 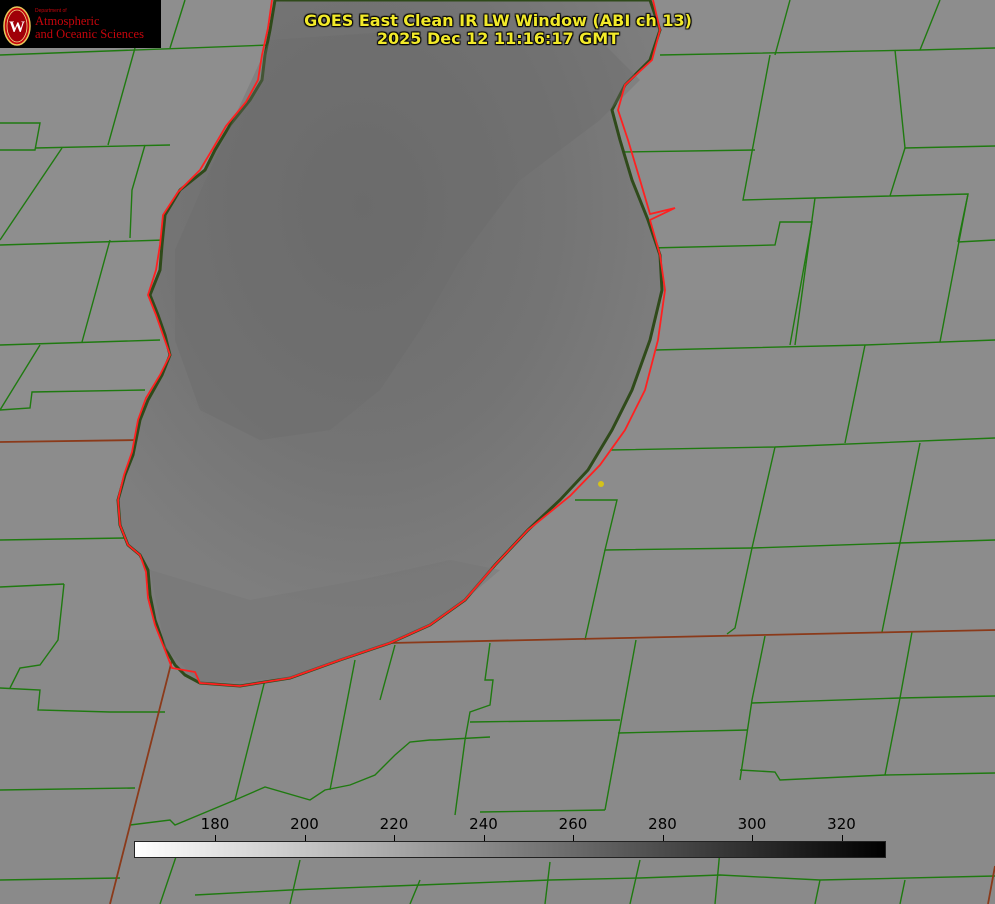 I want to click on colorbar-tick-label: 320, so click(x=841, y=824).